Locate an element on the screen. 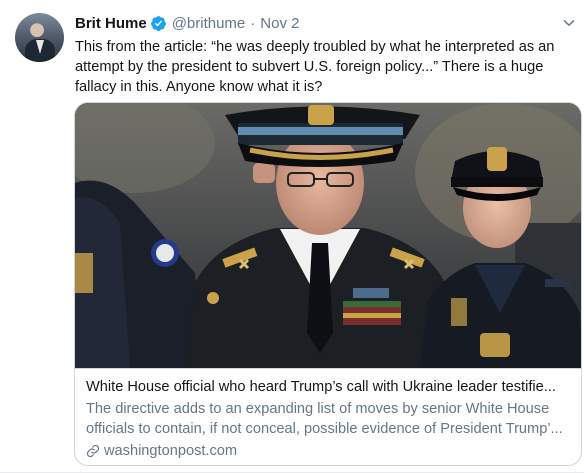 The width and height of the screenshot is (584, 473). tweet-header: Brit Hume @brithume · Nov 2 is located at coordinates (187, 23).